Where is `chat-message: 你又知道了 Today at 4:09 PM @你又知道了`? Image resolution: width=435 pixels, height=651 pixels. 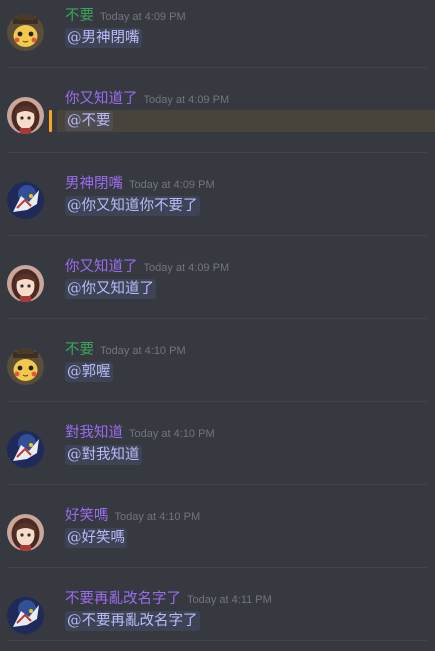
chat-message: 你又知道了 Today at 4:09 PM @你又知道了 is located at coordinates (217, 290).